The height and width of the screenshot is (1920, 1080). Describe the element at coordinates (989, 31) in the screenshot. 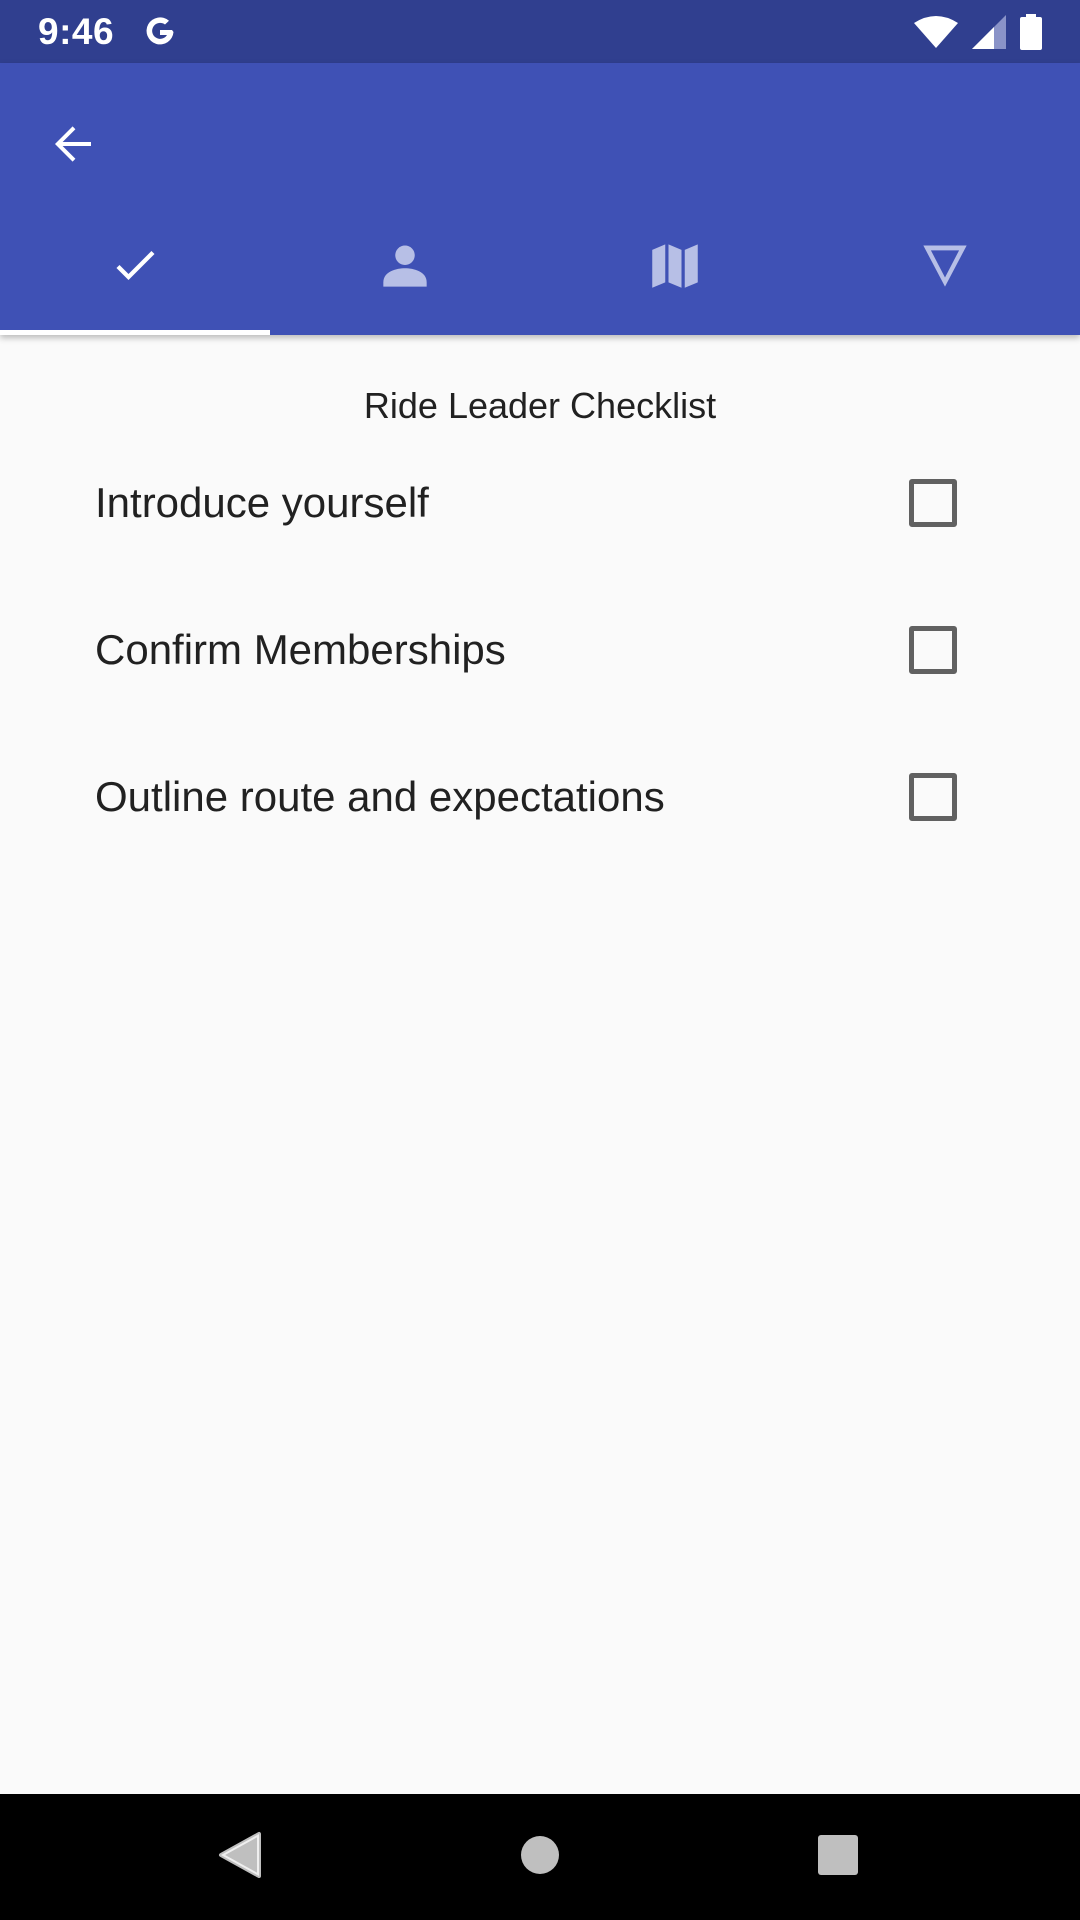

I see `cell-signal-icon` at that location.